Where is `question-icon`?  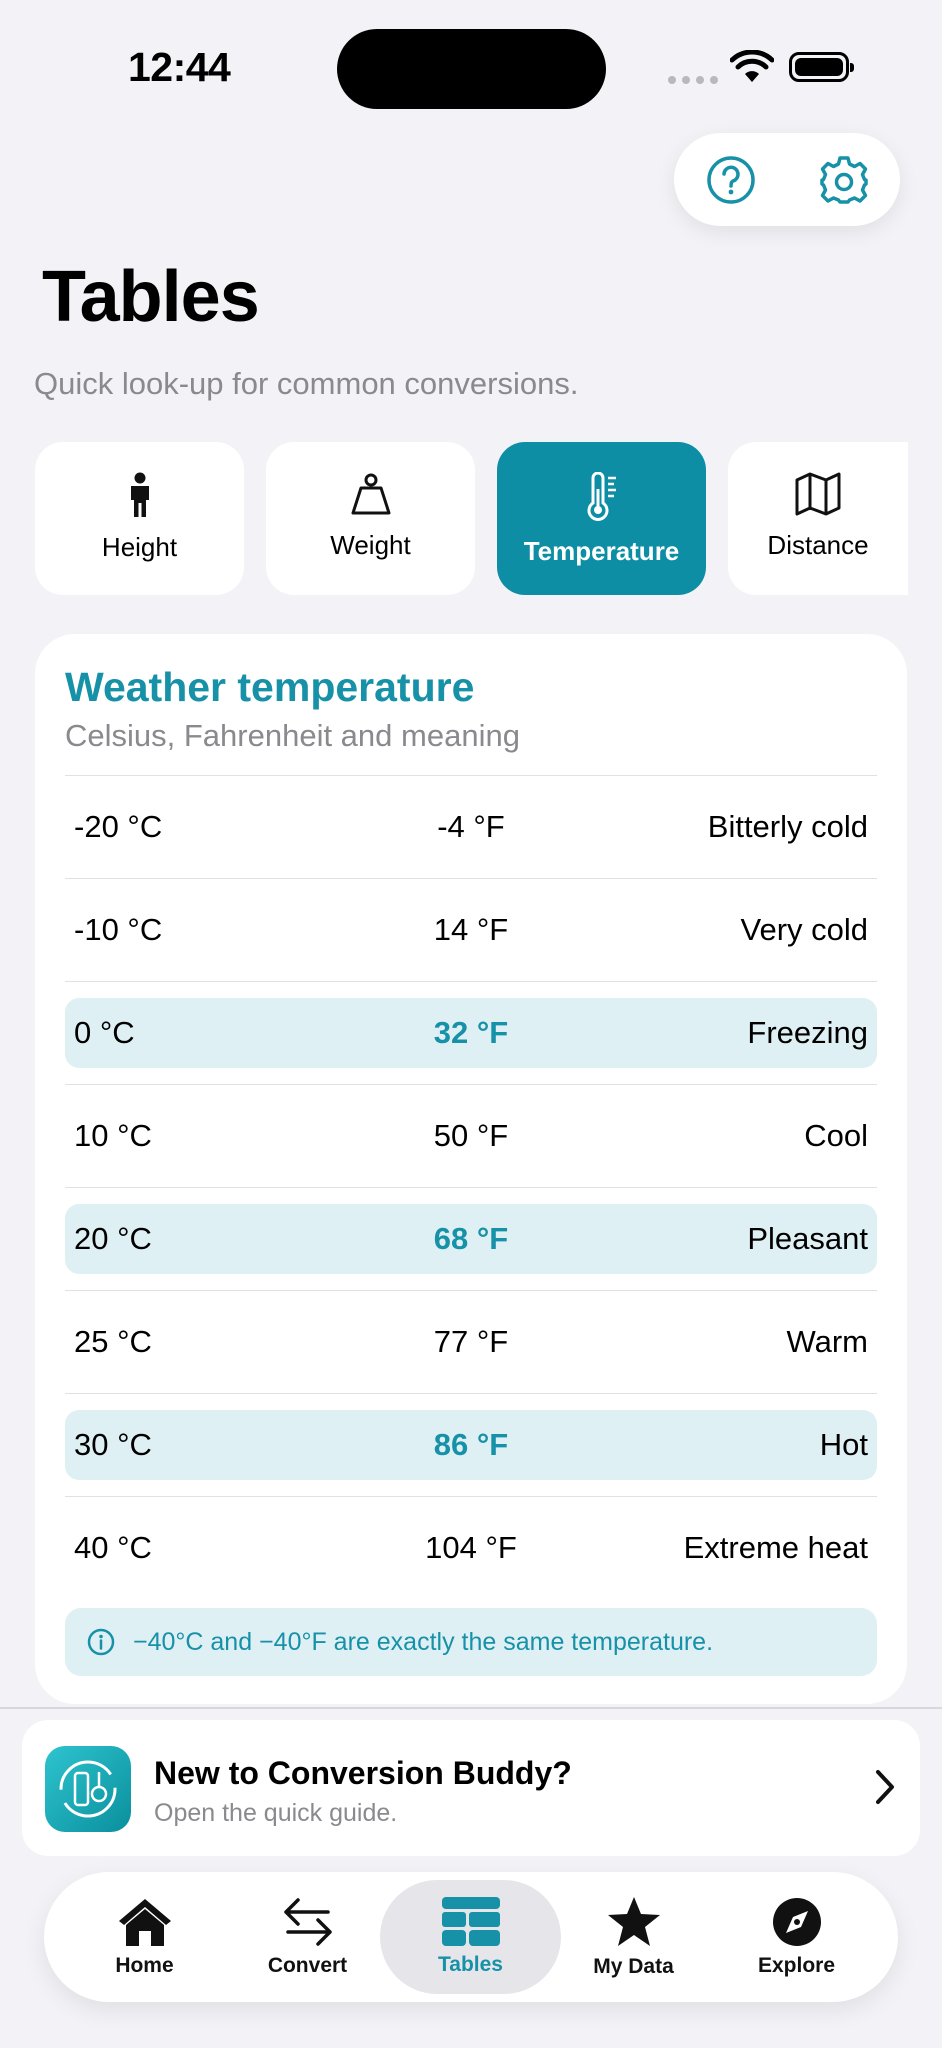
question-icon is located at coordinates (730, 179).